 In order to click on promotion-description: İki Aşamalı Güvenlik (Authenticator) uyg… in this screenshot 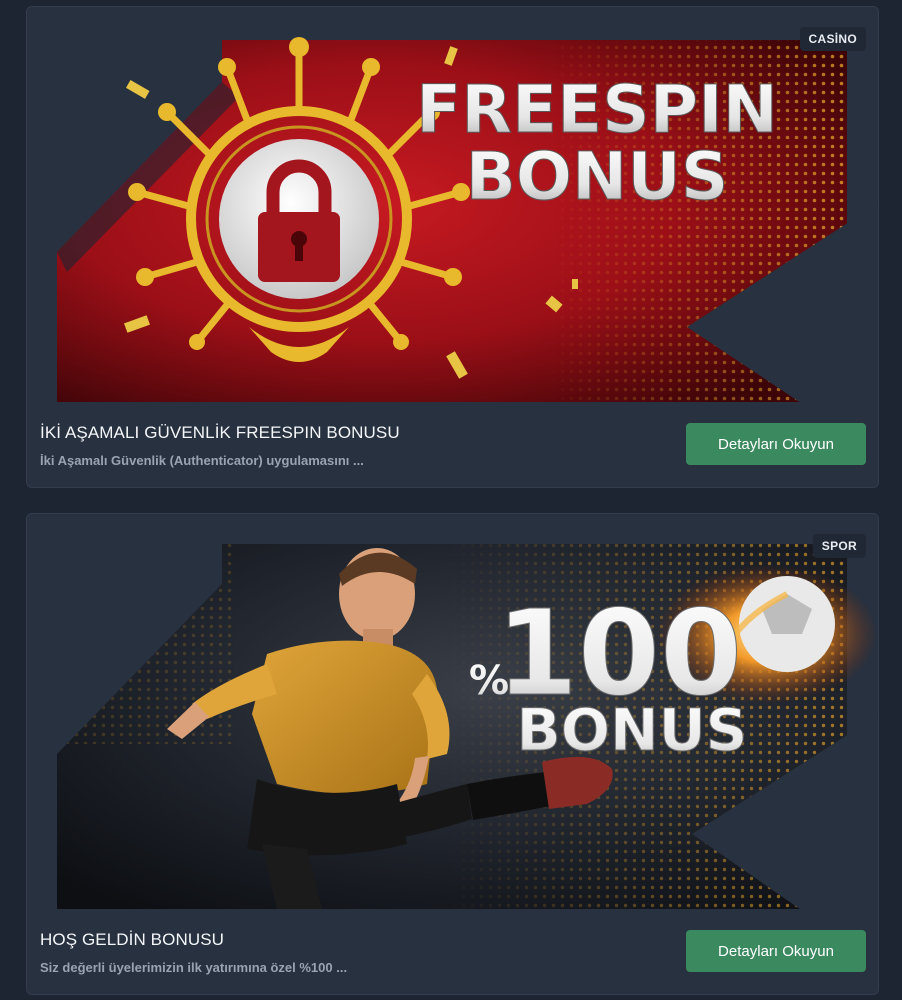, I will do `click(202, 460)`.